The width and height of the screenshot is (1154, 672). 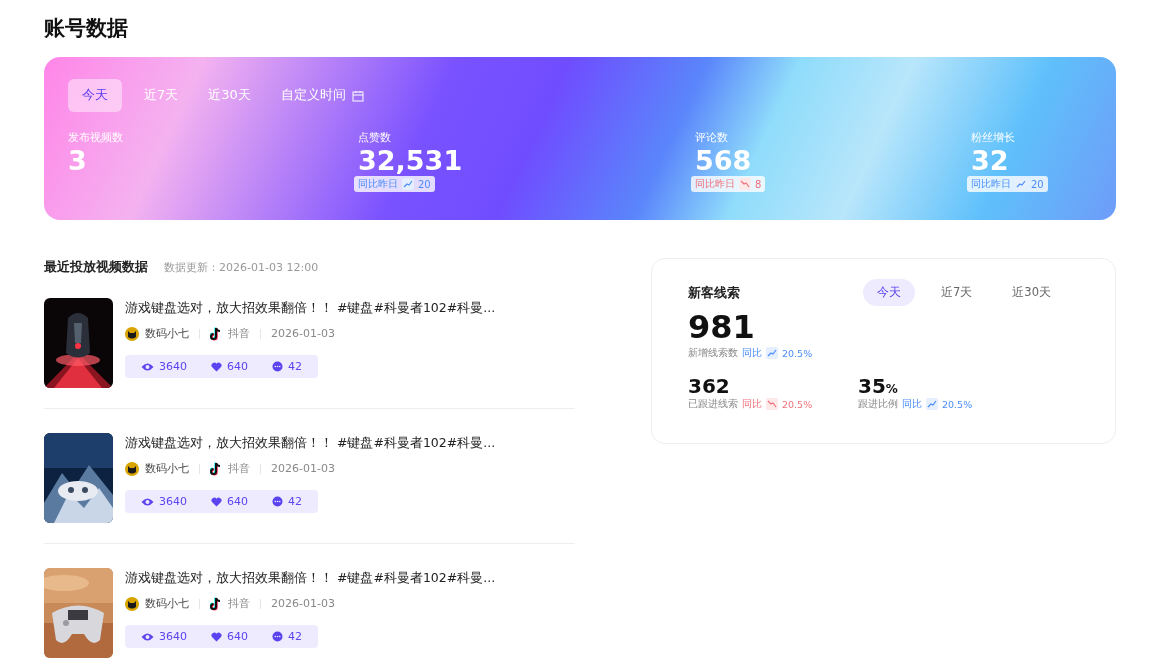 I want to click on page-title: 账号数据, so click(x=86, y=28).